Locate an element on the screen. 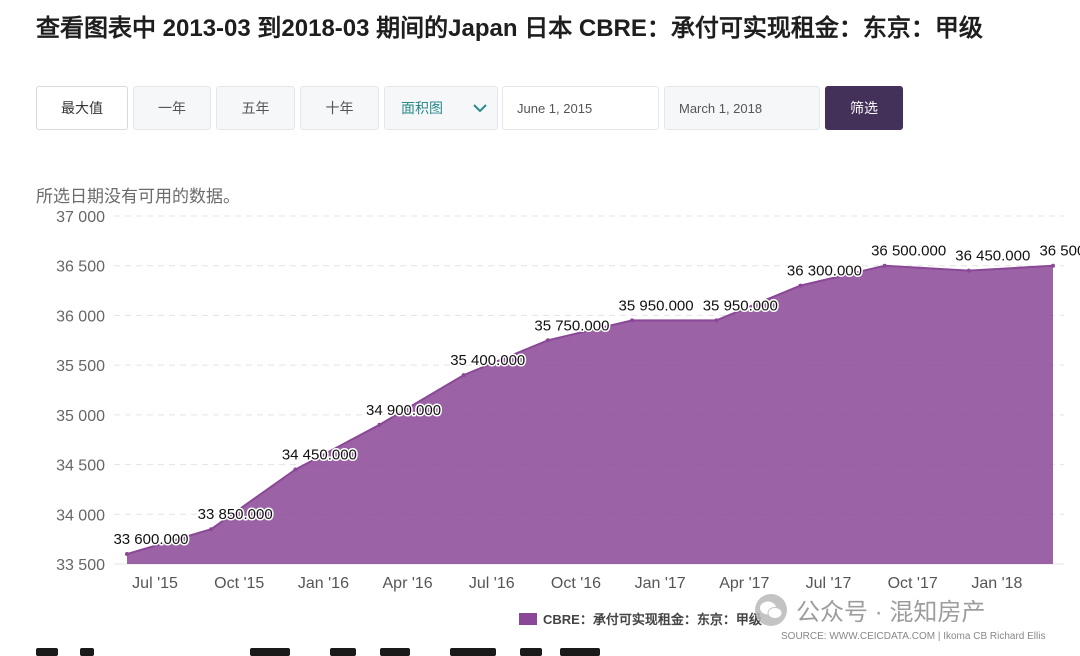 This screenshot has width=1080, height=656. y-tick-label: 35 000 is located at coordinates (80, 416).